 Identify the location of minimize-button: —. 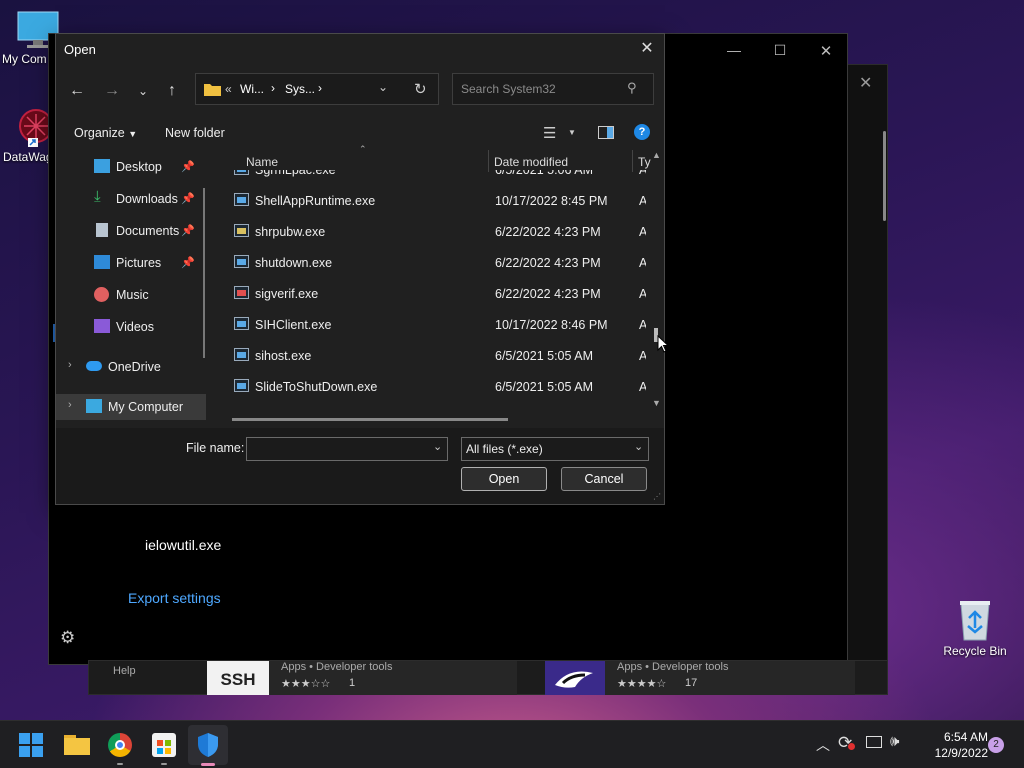
(734, 50).